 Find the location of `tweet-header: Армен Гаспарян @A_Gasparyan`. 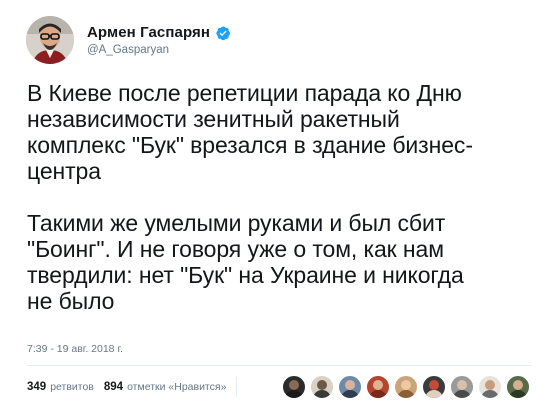

tweet-header: Армен Гаспарян @A_Gasparyan is located at coordinates (128, 40).